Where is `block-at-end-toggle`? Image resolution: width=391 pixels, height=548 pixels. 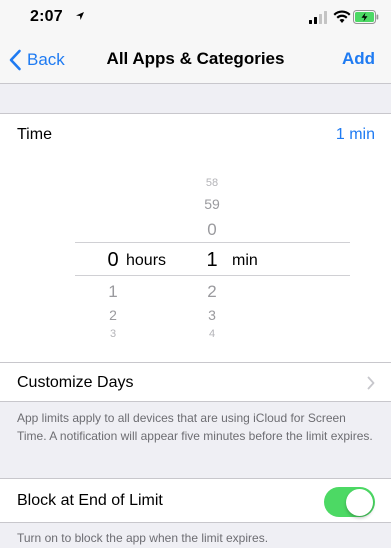 block-at-end-toggle is located at coordinates (349, 502).